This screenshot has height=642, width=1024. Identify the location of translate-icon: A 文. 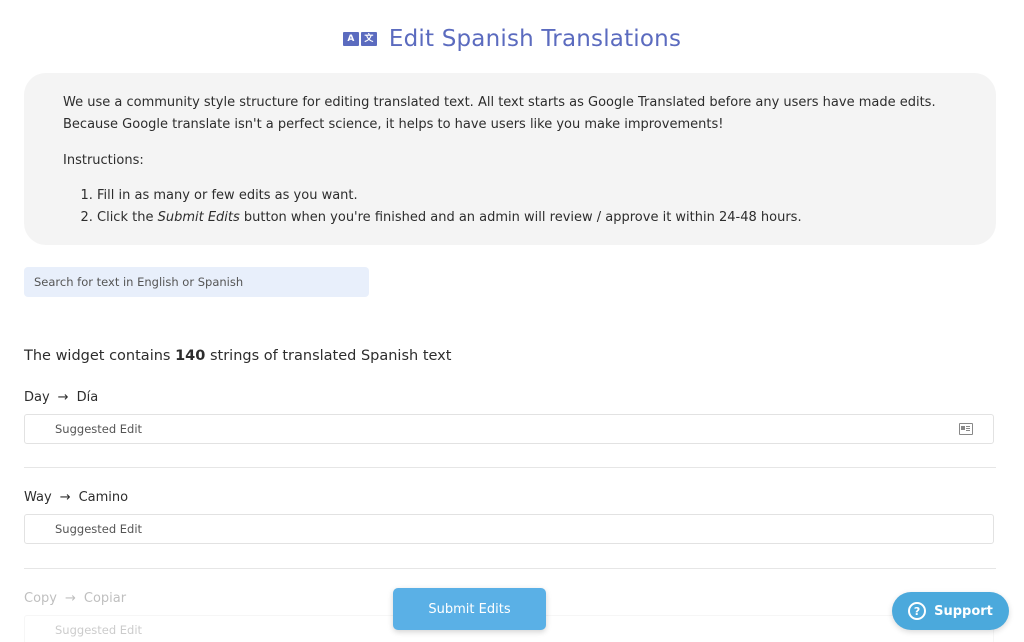
(359, 39).